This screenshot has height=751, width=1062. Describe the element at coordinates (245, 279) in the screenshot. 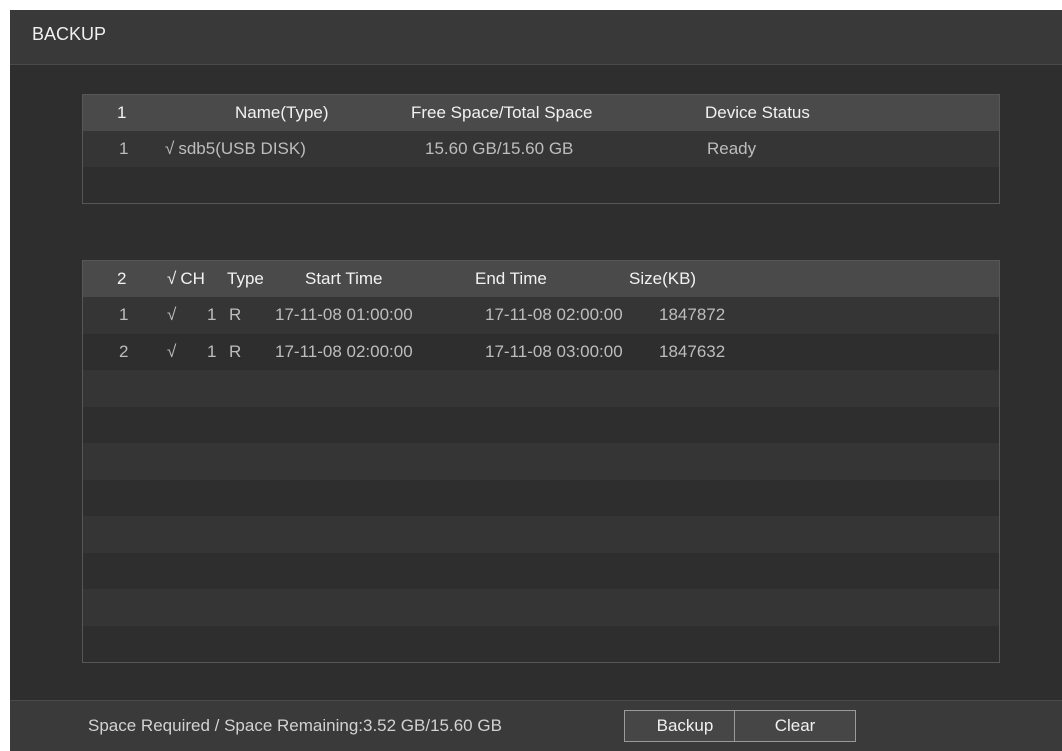

I see `file-header-type: Type` at that location.